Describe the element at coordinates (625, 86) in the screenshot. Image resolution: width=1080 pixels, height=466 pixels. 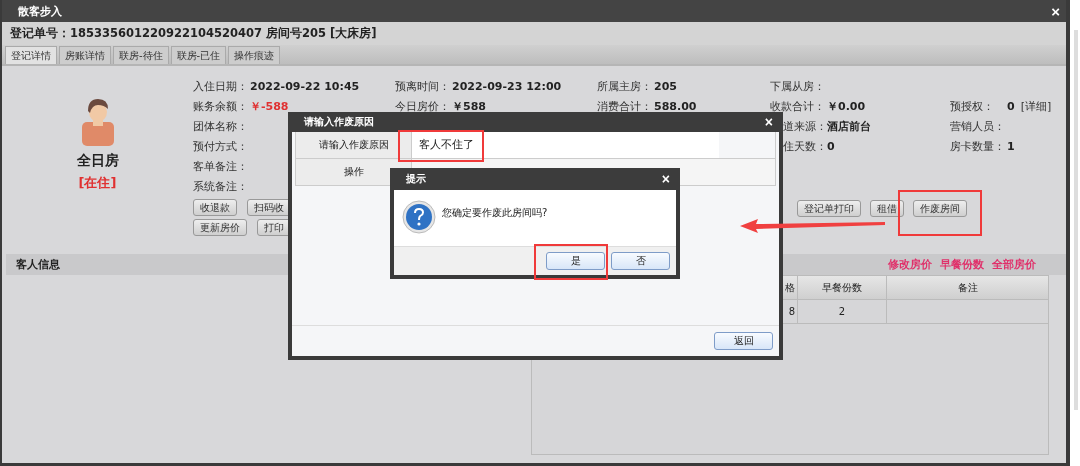
I see `field-label: 所属主房：` at that location.